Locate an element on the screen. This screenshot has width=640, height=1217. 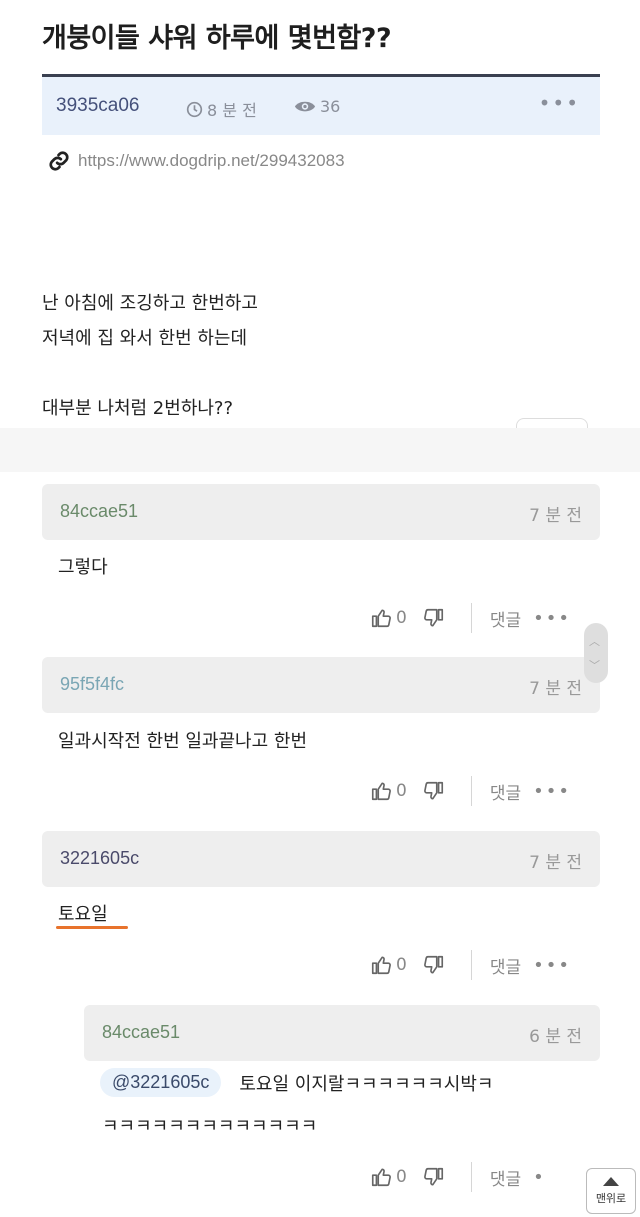
post-time: 8 분 전 is located at coordinates (221, 109).